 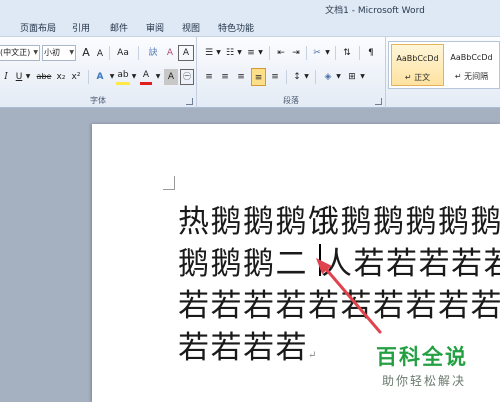 I want to click on tab-references: 引用, so click(x=81, y=27).